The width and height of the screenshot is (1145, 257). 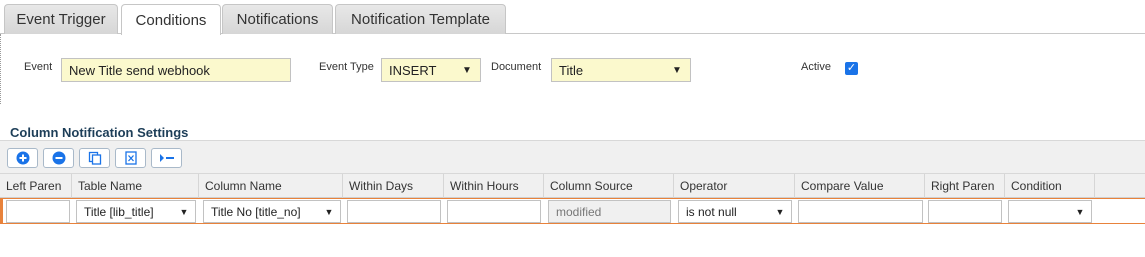 What do you see at coordinates (494, 211) in the screenshot?
I see `within-hours-input` at bounding box center [494, 211].